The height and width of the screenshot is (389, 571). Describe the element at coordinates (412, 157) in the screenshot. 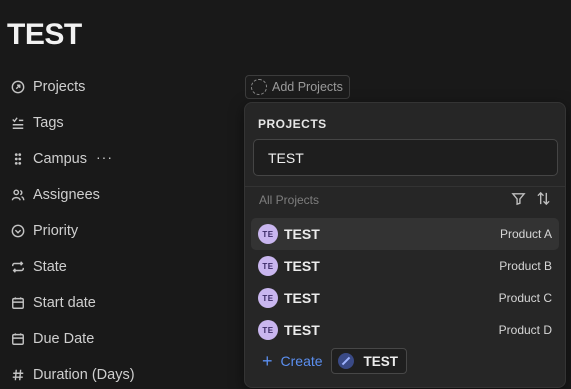

I see `project-search-input` at that location.